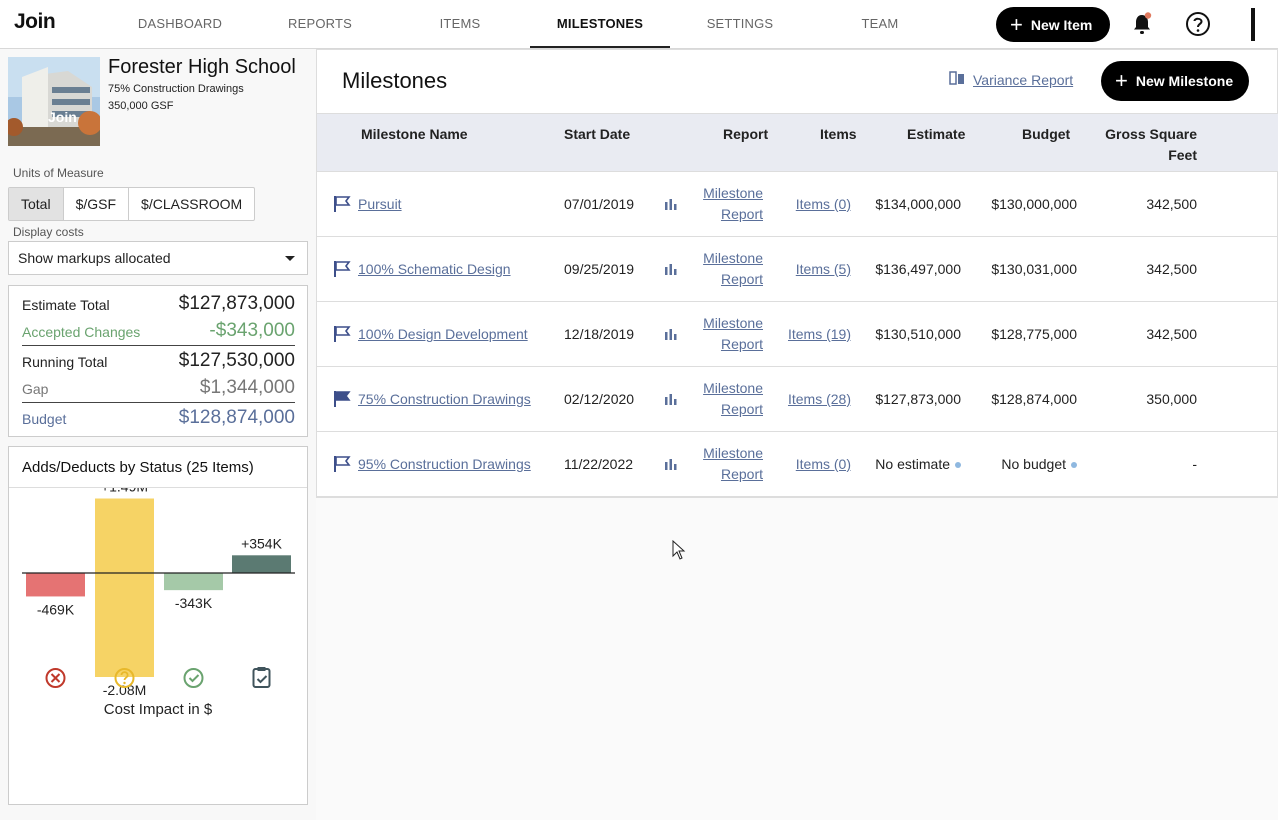 The width and height of the screenshot is (1278, 820). Describe the element at coordinates (1034, 399) in the screenshot. I see `budget-value: $128,874,000` at that location.